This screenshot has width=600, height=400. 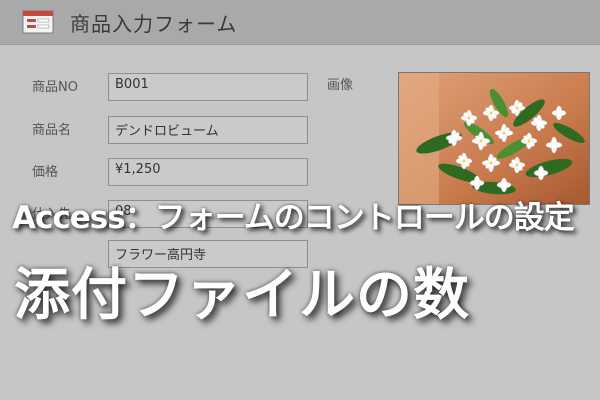 I want to click on overlay-subtitle: 添付ファイルの数, so click(x=242, y=295).